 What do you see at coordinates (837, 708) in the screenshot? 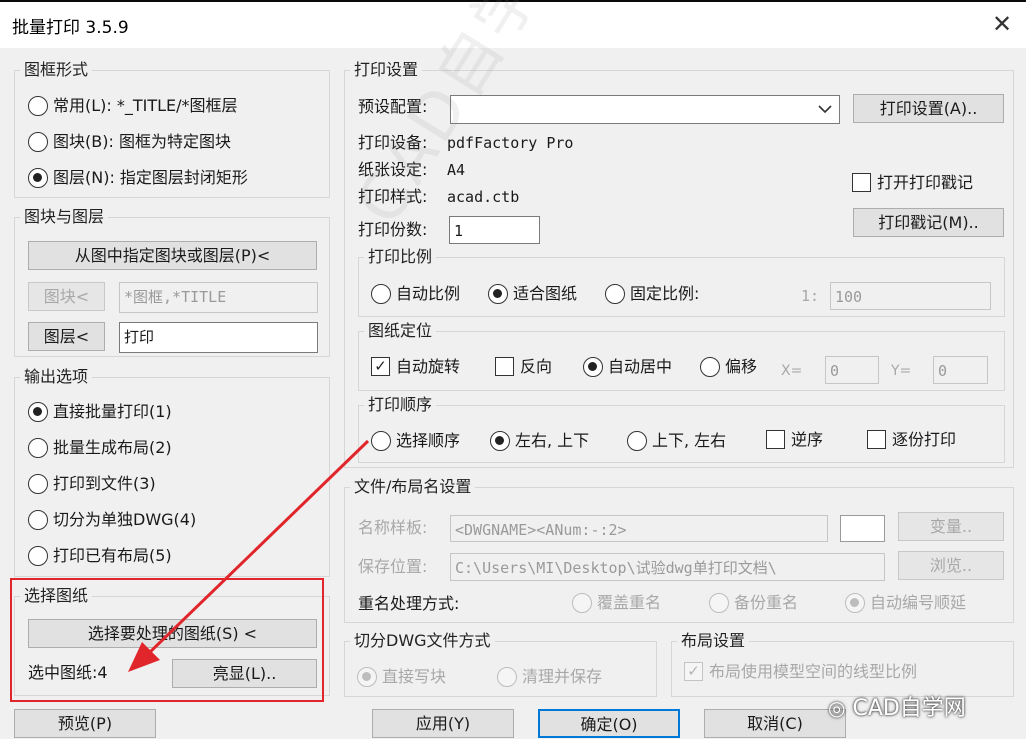
I see `wechat-icon: ◎` at bounding box center [837, 708].